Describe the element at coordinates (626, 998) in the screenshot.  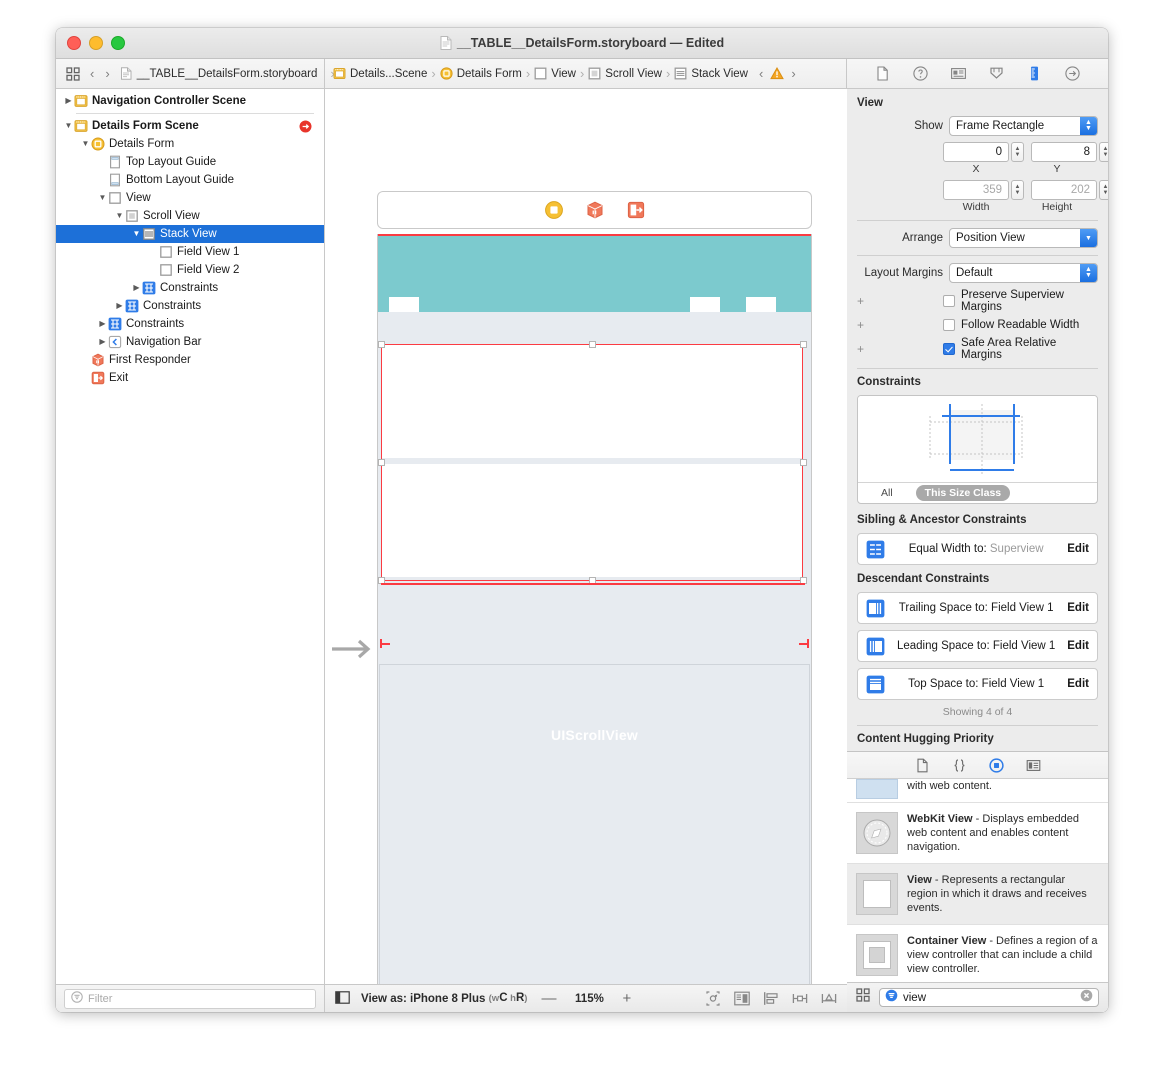
I see `zoom-in-button: +` at that location.